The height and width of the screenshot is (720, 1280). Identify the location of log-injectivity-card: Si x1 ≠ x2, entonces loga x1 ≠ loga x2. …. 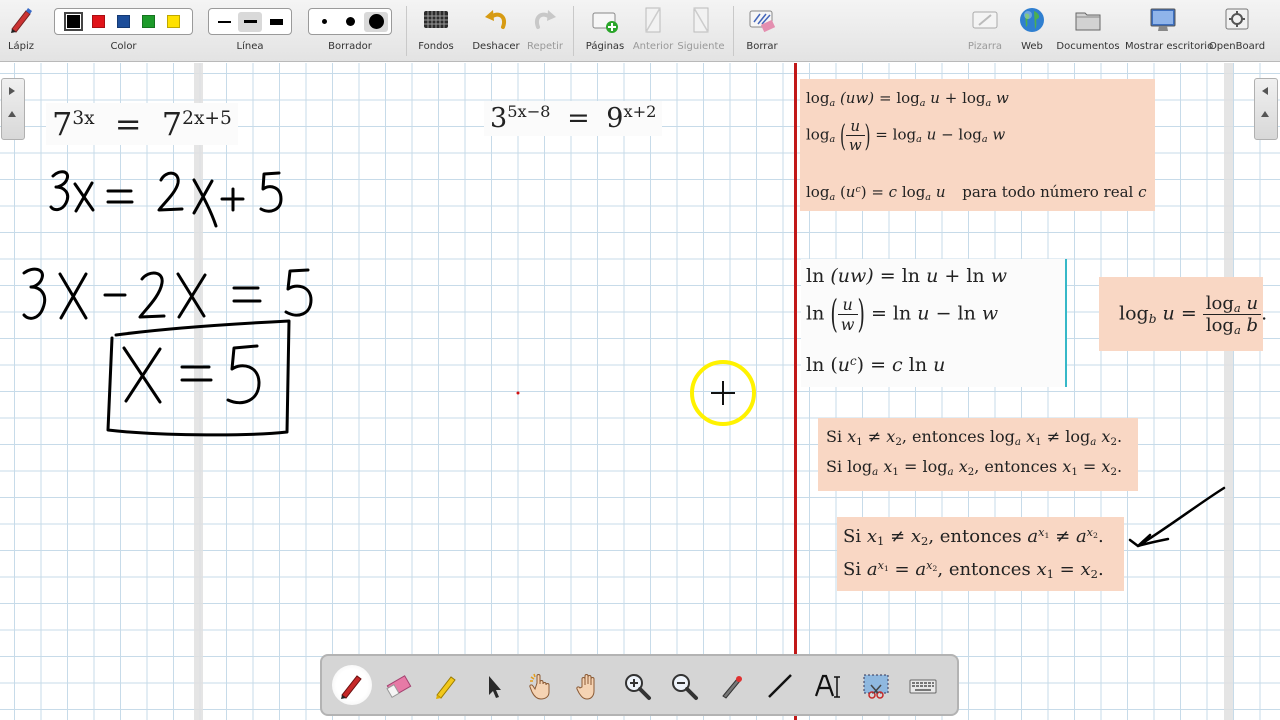
(978, 454).